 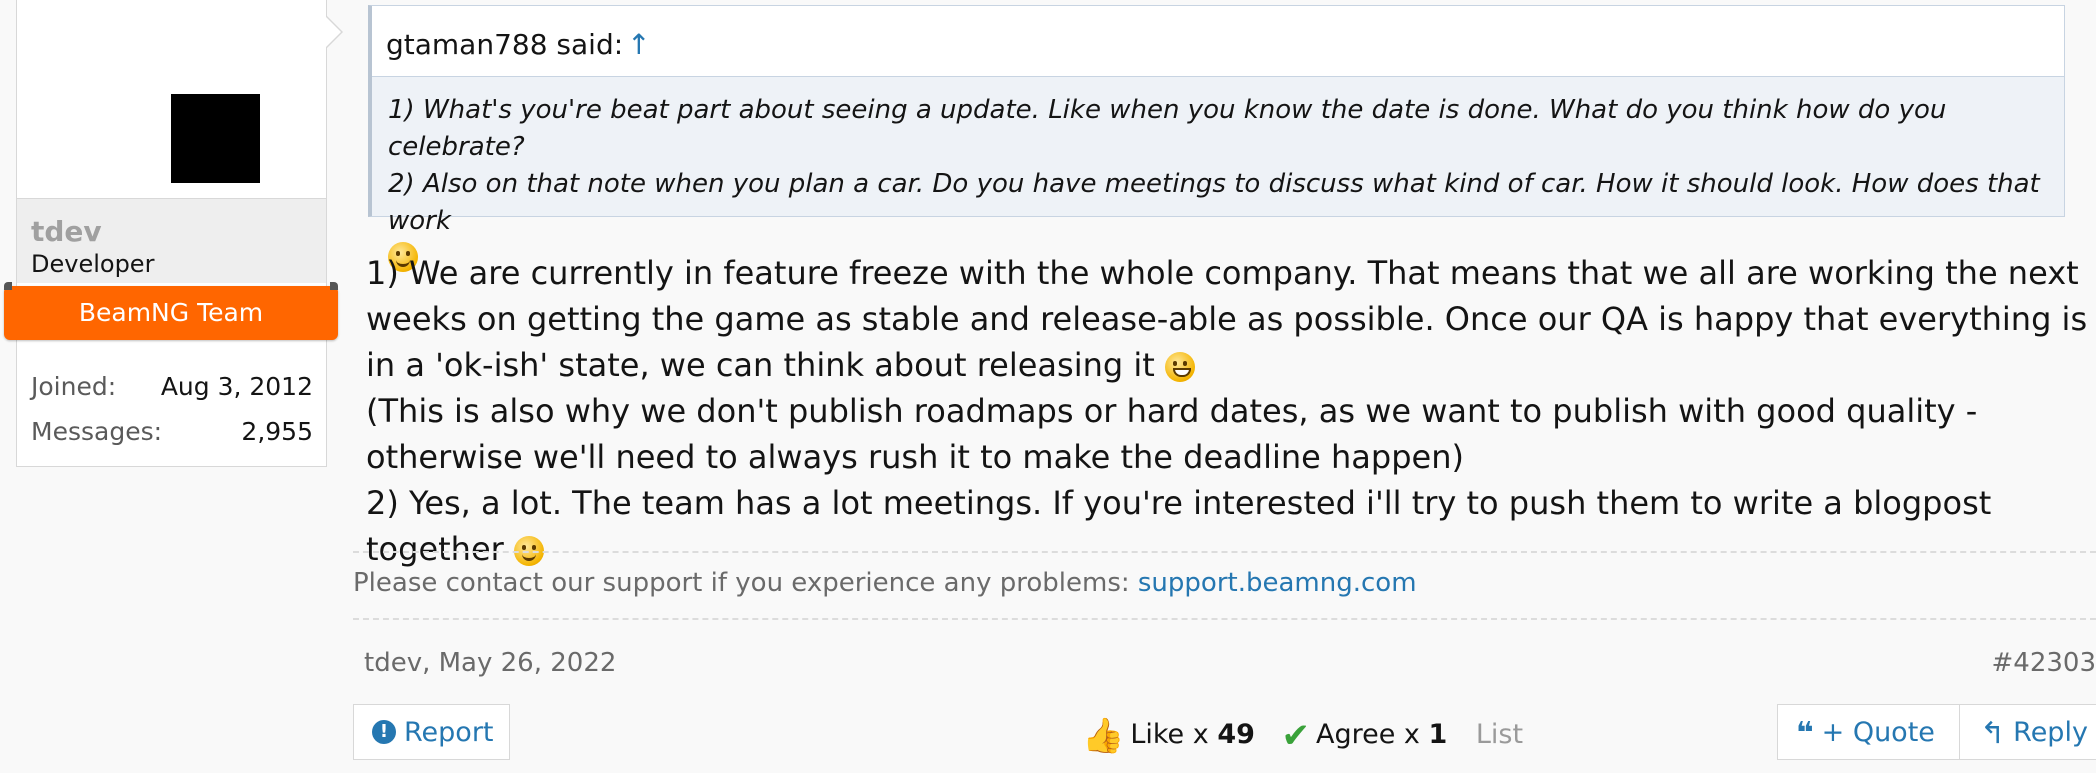 I want to click on alert-icon: !, so click(x=384, y=731).